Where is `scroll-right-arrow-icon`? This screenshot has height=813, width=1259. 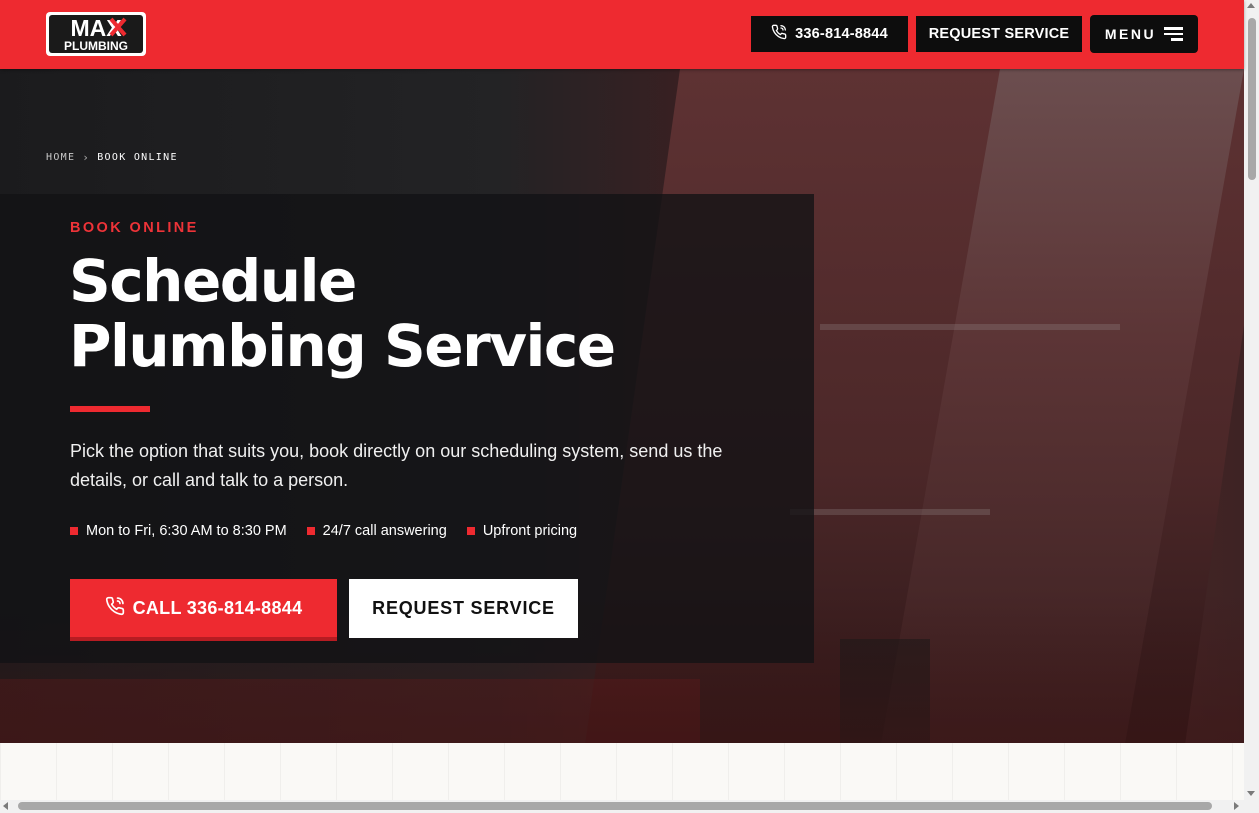 scroll-right-arrow-icon is located at coordinates (1236, 806).